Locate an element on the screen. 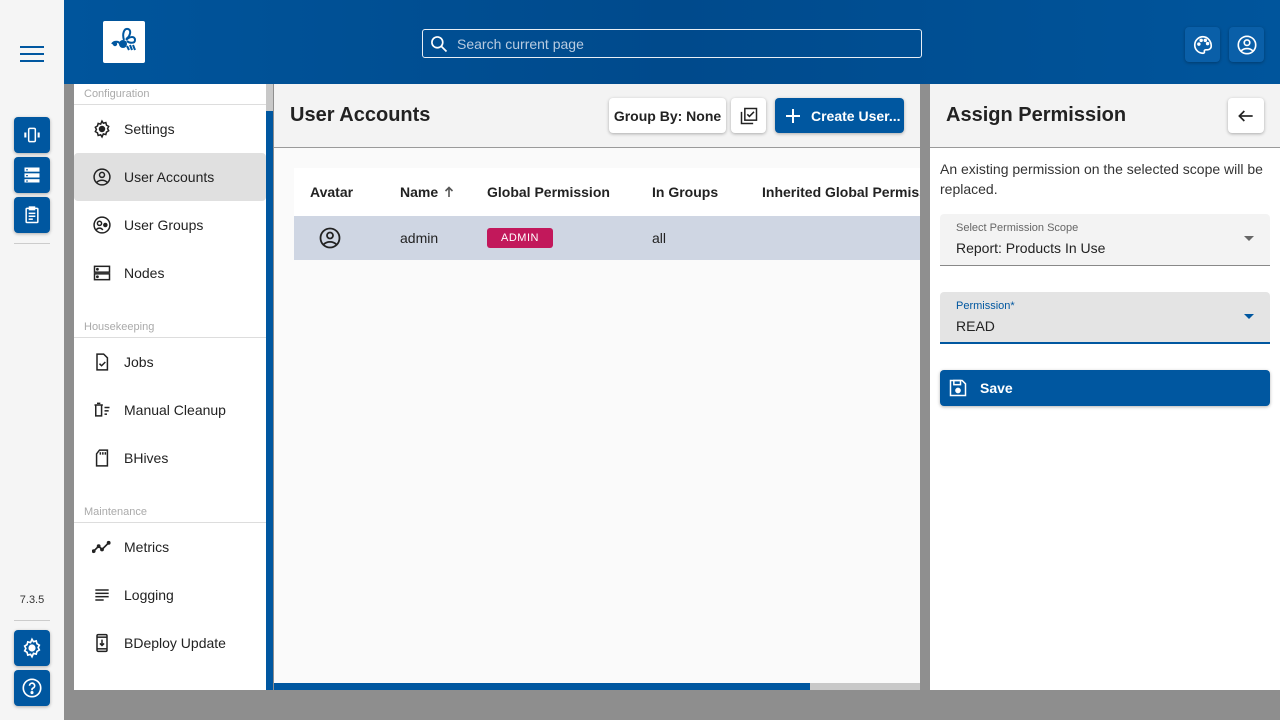 This screenshot has height=720, width=1280. sd-card-icon is located at coordinates (102, 458).